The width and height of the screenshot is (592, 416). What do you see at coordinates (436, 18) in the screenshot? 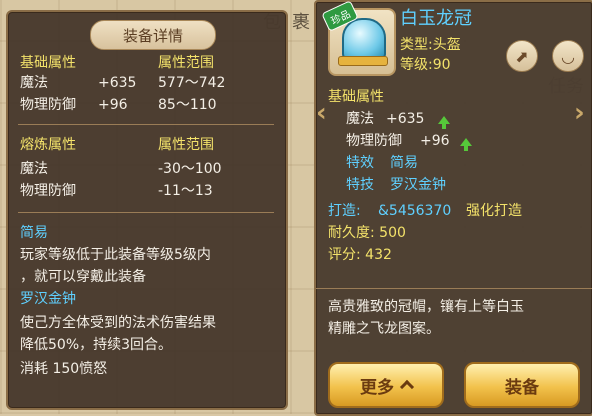
I see `item-name: 白玉龙冠` at bounding box center [436, 18].